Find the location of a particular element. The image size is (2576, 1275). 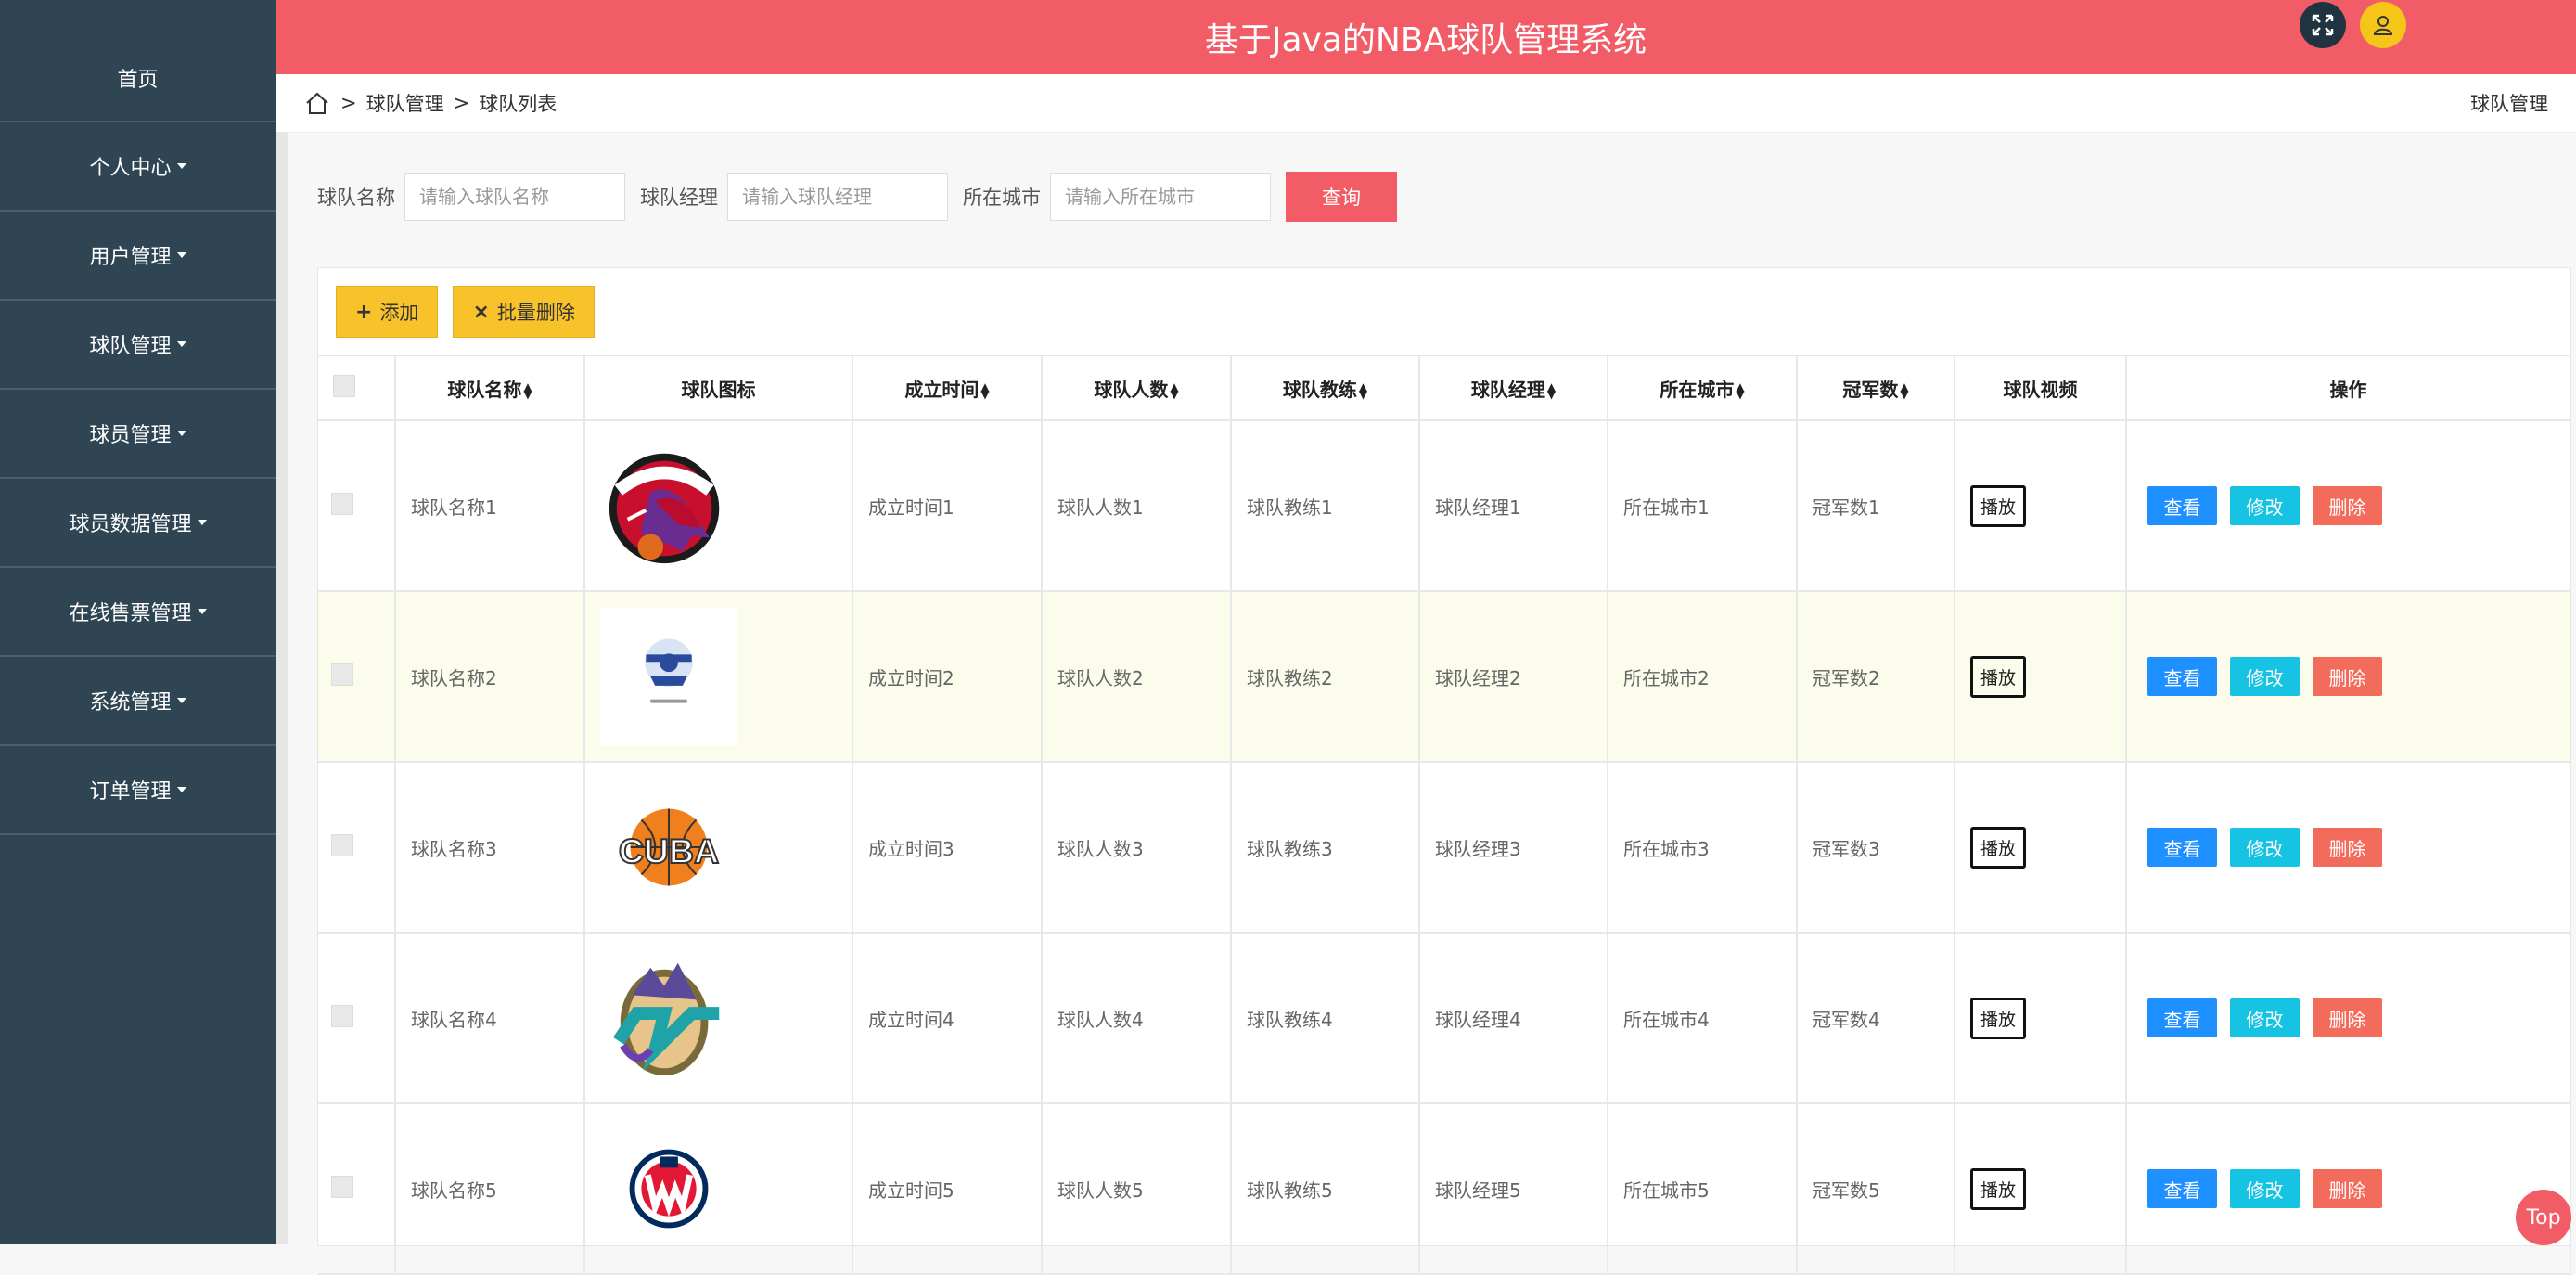

user-icon is located at coordinates (2383, 25).